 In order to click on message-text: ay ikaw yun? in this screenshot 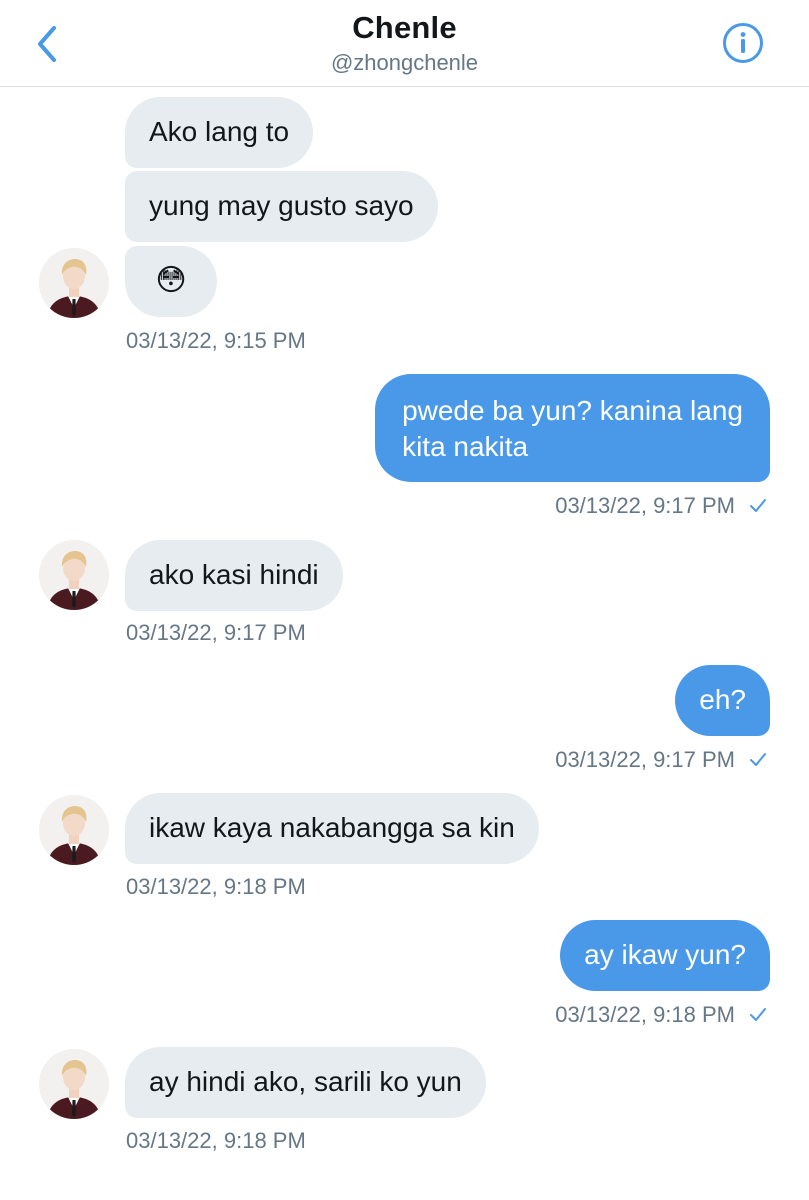, I will do `click(665, 954)`.